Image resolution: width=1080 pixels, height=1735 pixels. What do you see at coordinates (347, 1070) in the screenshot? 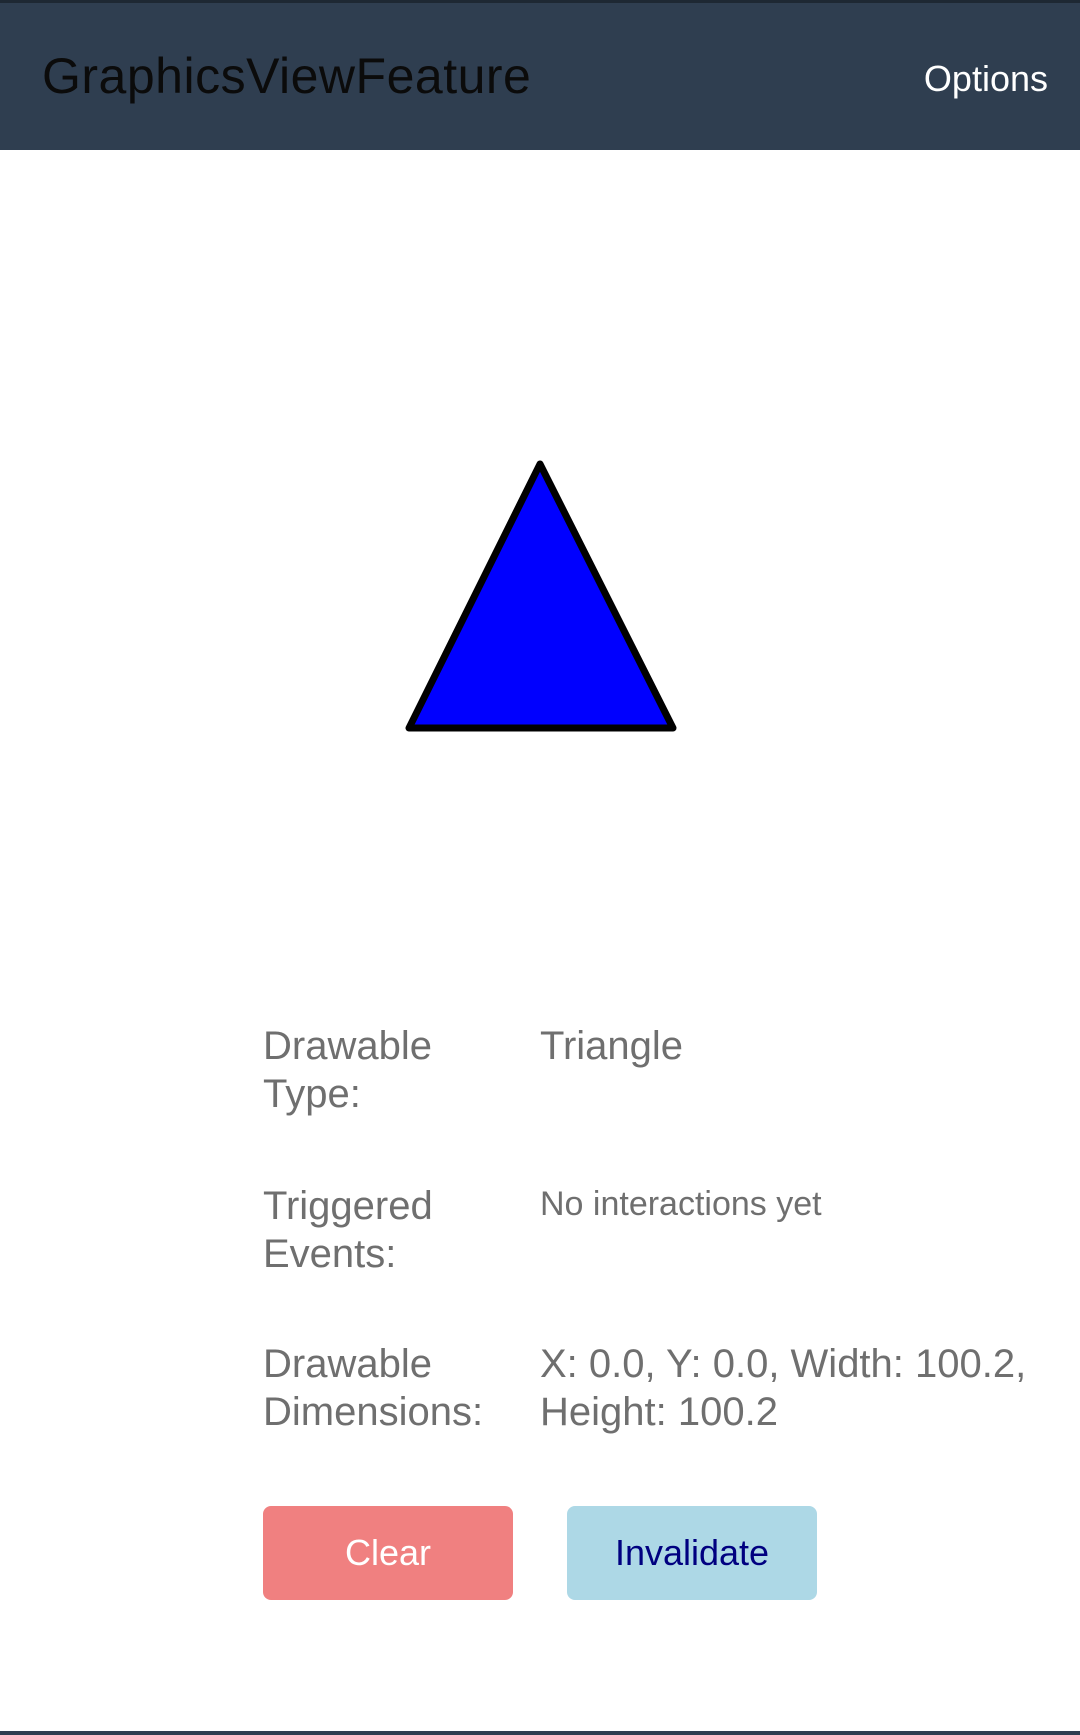
I see `drawable-type-label: Drawable Type:` at bounding box center [347, 1070].